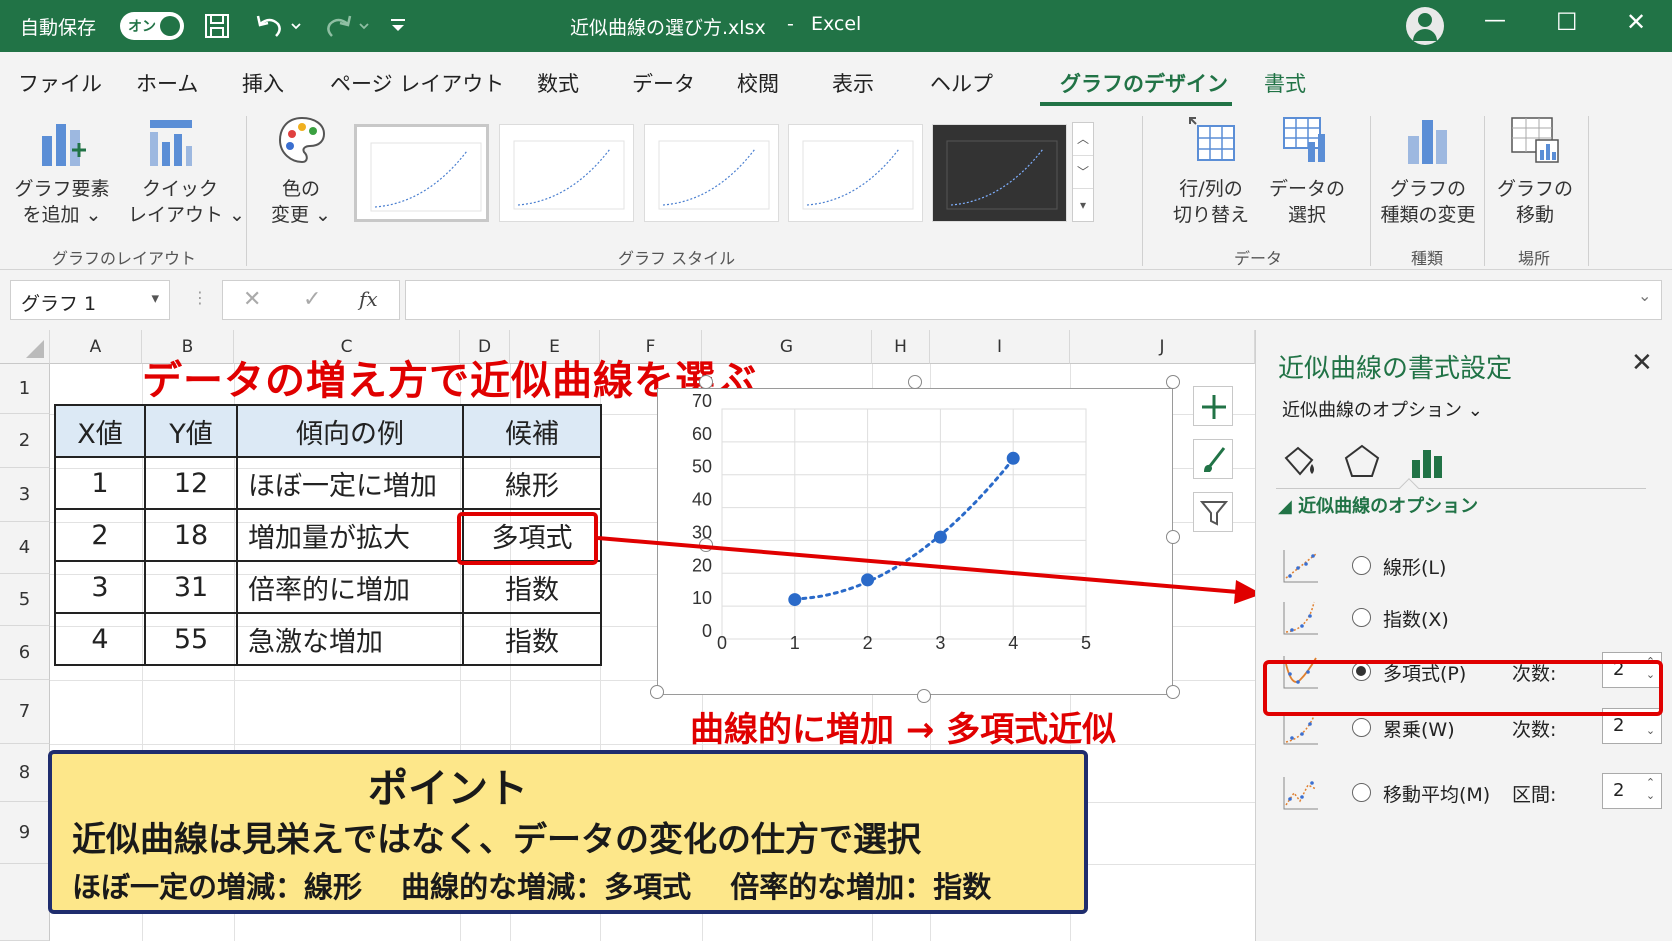 This screenshot has height=941, width=1672. What do you see at coordinates (25, 441) in the screenshot?
I see `row-header-2: 2` at bounding box center [25, 441].